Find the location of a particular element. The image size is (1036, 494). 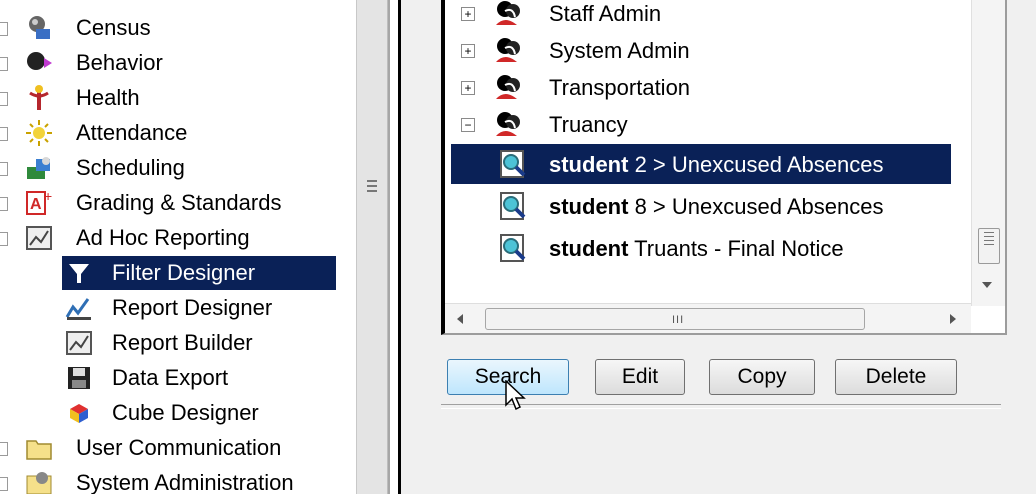

tree-group-label: Staff Admin is located at coordinates (605, 13).